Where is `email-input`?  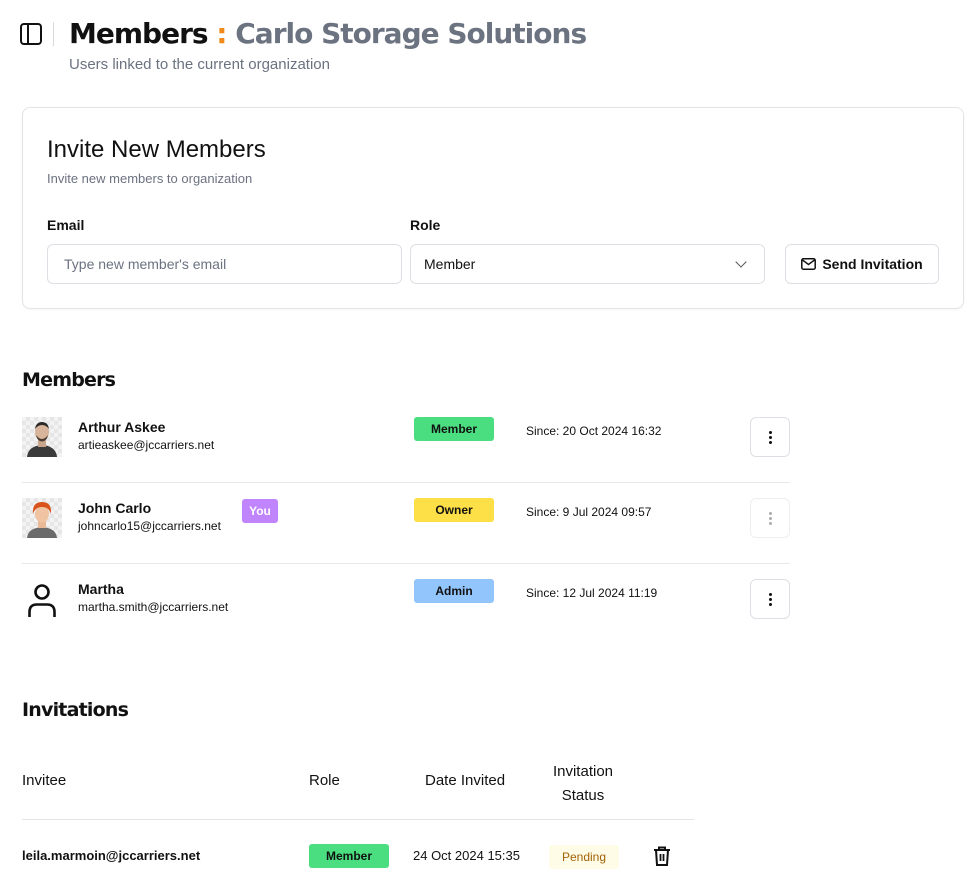
email-input is located at coordinates (224, 264).